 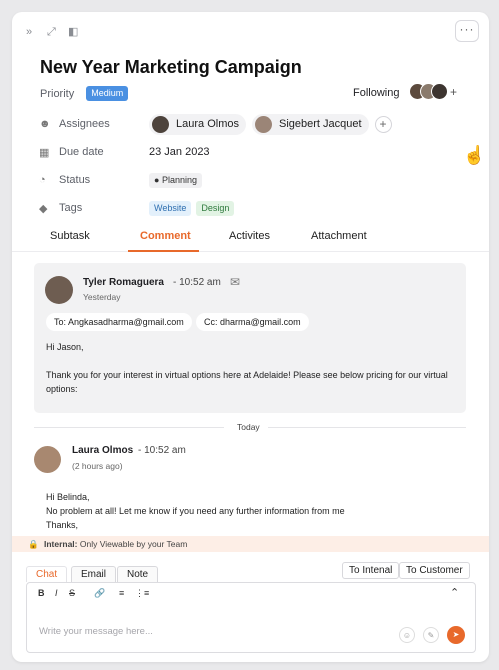 I want to click on chevron-up-icon: ⌃, so click(x=454, y=592).